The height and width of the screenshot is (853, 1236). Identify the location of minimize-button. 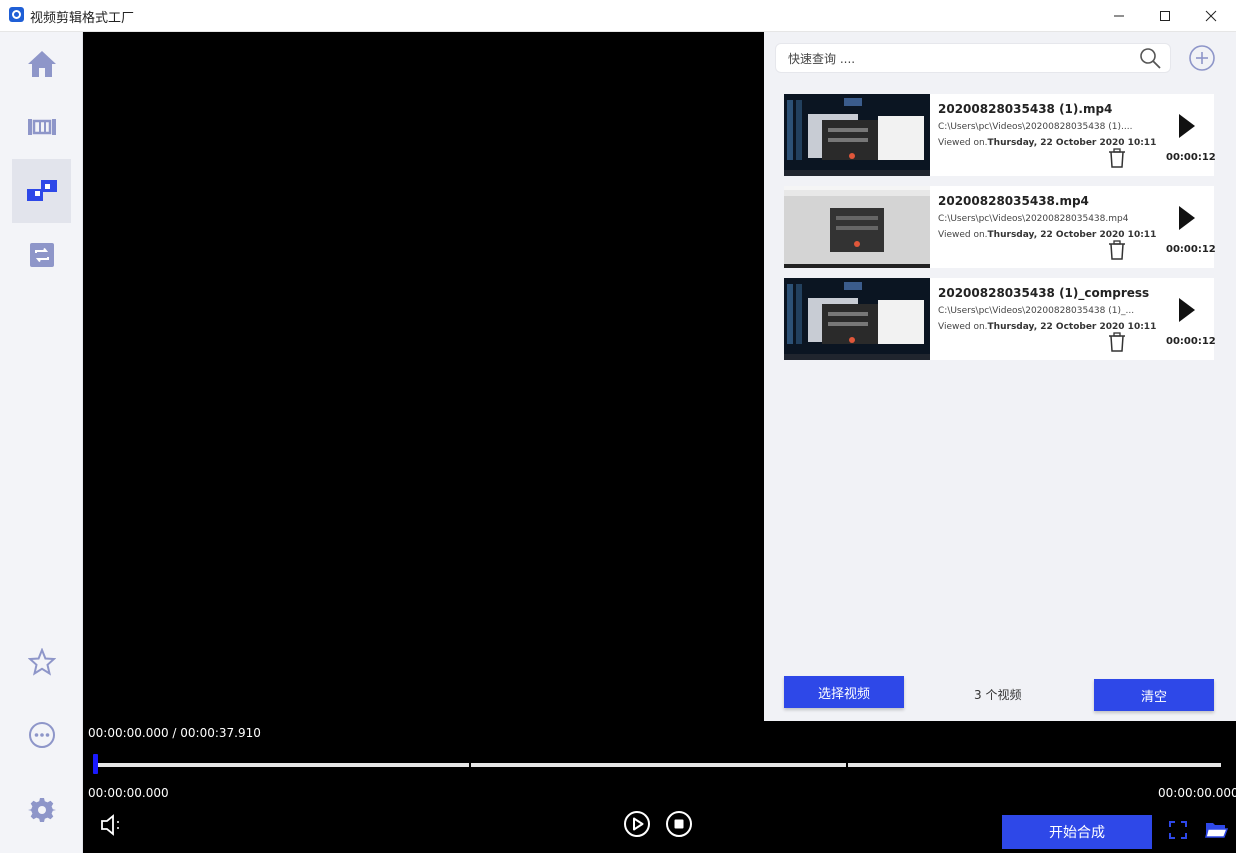
(1119, 16).